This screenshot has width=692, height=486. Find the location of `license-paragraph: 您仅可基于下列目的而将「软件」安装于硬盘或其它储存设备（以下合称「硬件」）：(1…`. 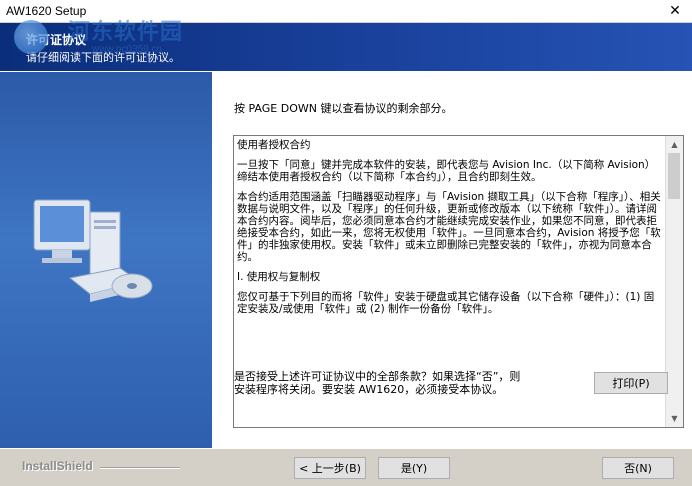

license-paragraph: 您仅可基于下列目的而将「软件」安装于硬盘或其它储存设备（以下合称「硬件」）：(1… is located at coordinates (446, 303).